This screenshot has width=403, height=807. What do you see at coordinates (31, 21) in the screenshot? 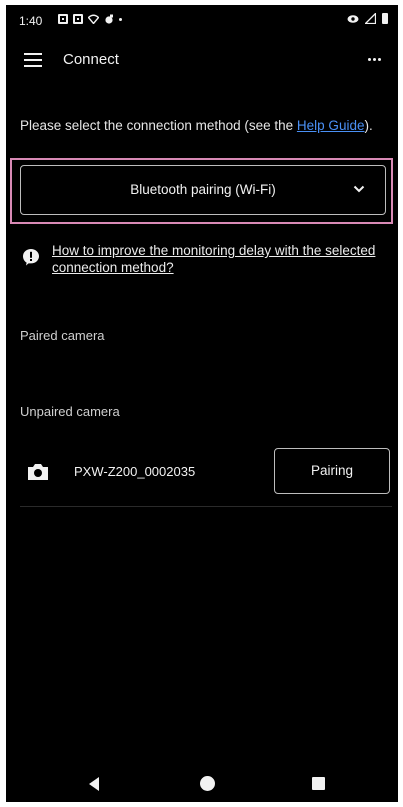
I see `status-time: 1:40` at bounding box center [31, 21].